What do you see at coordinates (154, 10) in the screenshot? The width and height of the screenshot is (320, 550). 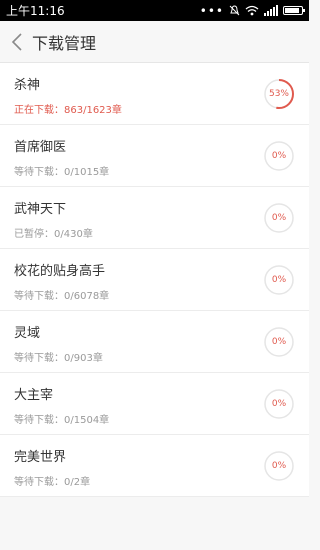 I see `status-bar: 上午11:16 •••` at bounding box center [154, 10].